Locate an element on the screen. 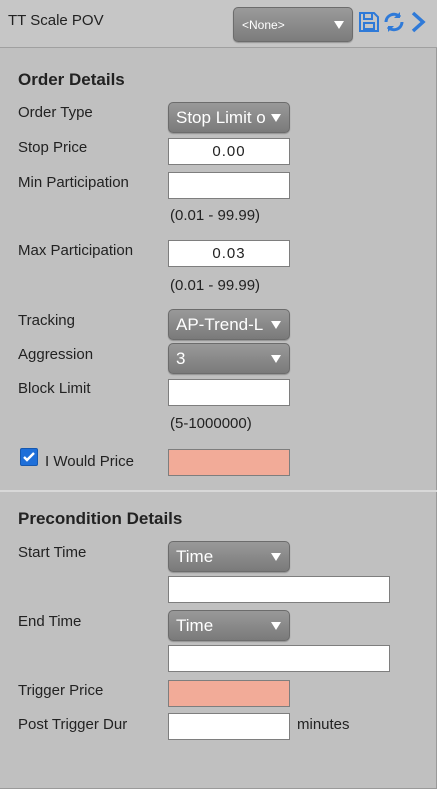 The height and width of the screenshot is (789, 437). end-time-mode-select: Time is located at coordinates (229, 625).